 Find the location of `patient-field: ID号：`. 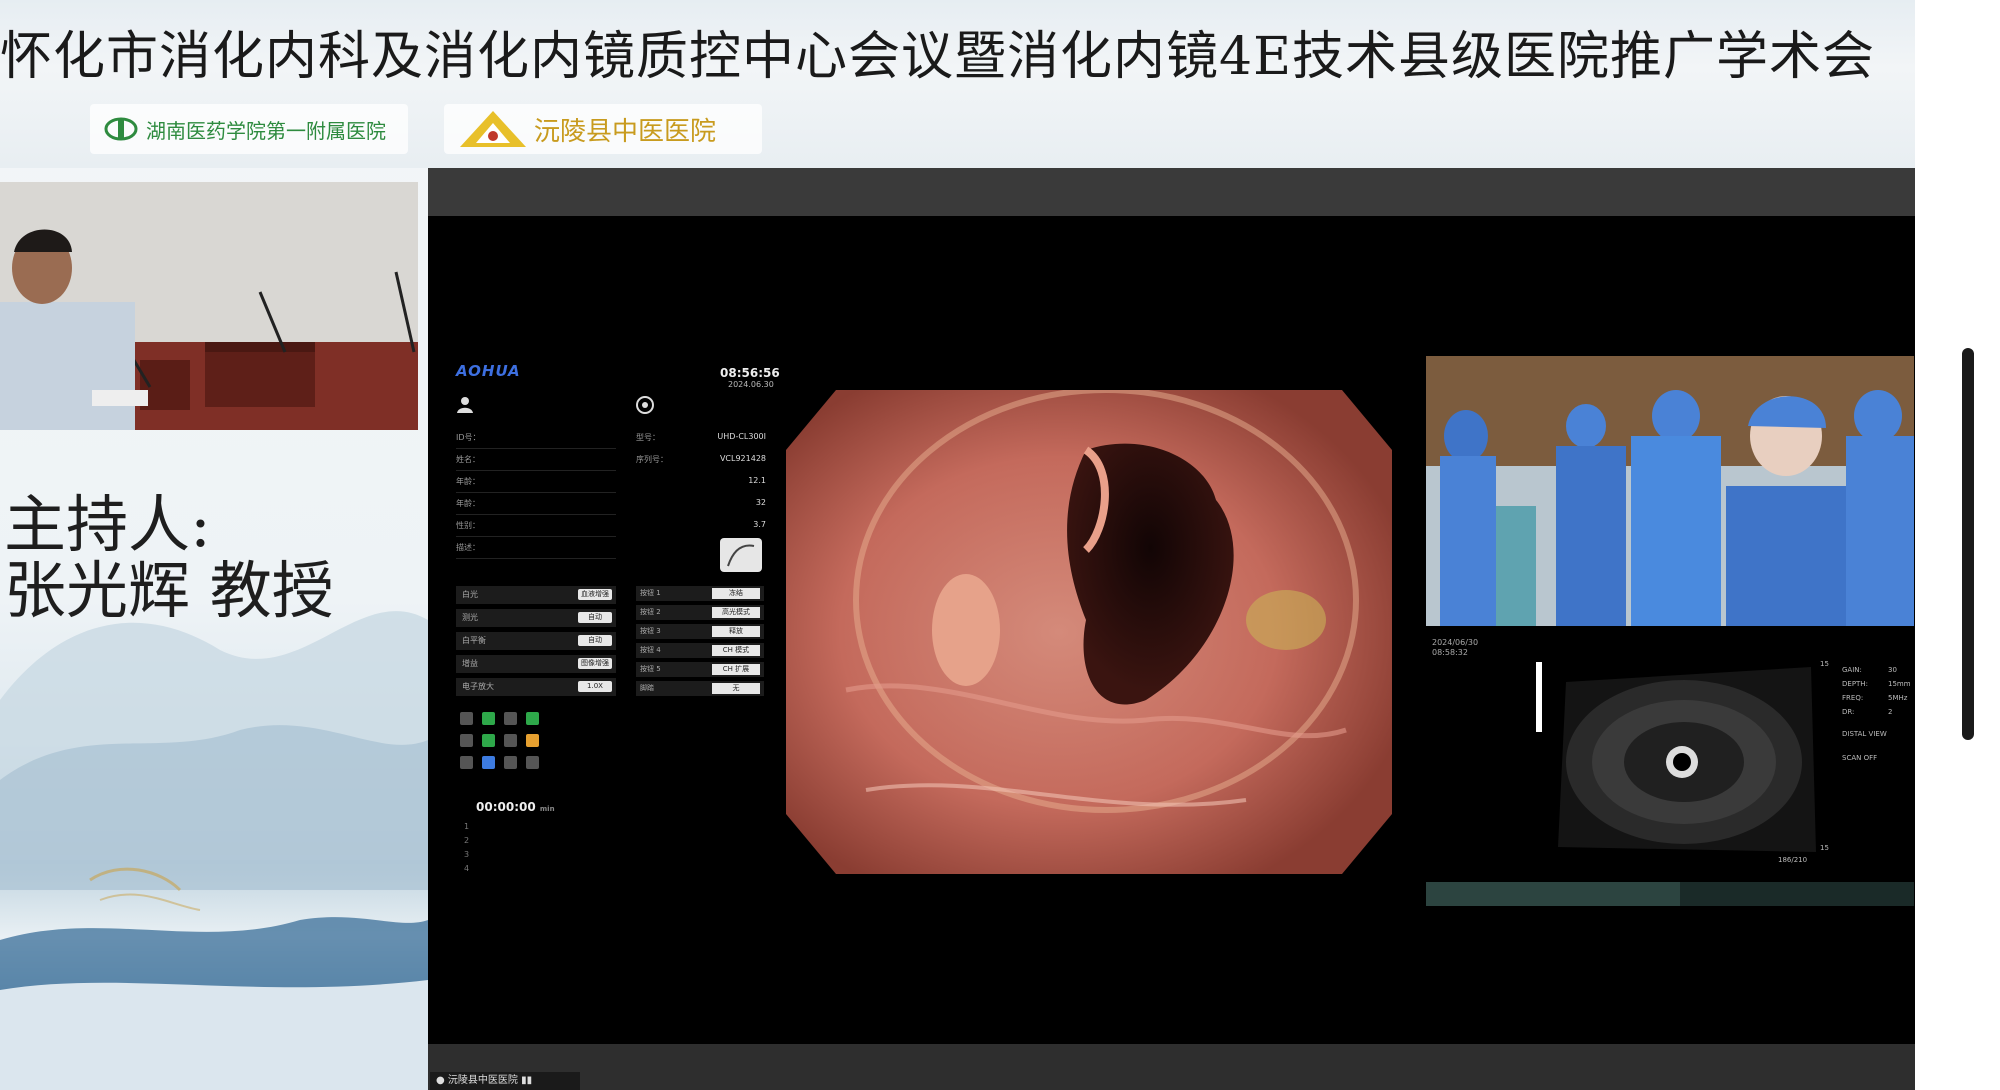

patient-field: ID号： is located at coordinates (536, 440).